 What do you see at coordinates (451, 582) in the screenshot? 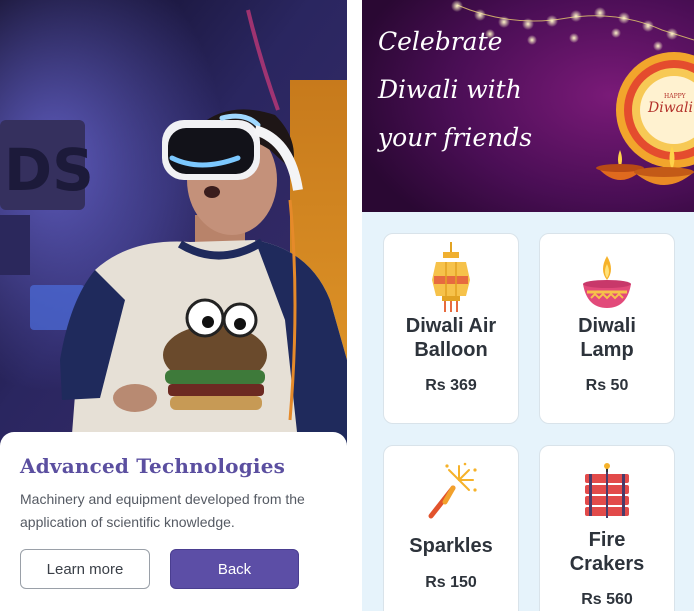
I see `product-price: Rs 150` at bounding box center [451, 582].